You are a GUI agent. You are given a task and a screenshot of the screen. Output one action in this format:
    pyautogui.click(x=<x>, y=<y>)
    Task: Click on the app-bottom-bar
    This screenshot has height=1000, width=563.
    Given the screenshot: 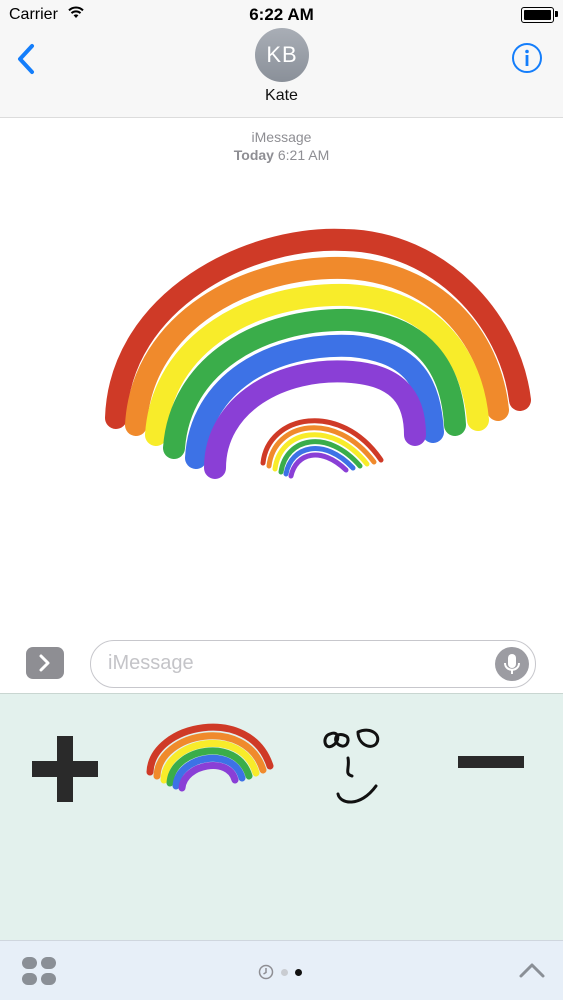 What is the action you would take?
    pyautogui.click(x=281, y=970)
    